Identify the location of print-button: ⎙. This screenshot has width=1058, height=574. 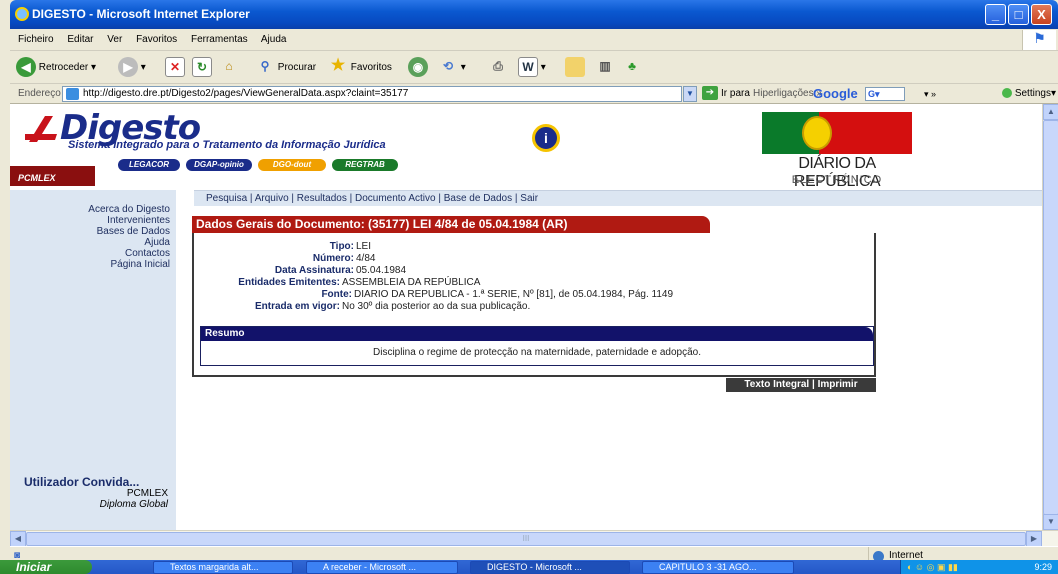
(498, 68).